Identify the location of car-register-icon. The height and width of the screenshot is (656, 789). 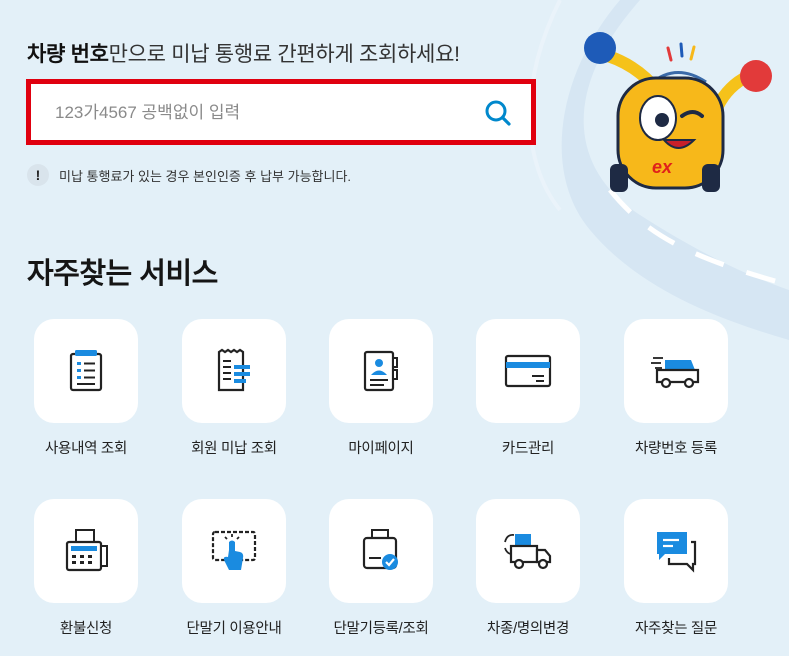
(675, 373).